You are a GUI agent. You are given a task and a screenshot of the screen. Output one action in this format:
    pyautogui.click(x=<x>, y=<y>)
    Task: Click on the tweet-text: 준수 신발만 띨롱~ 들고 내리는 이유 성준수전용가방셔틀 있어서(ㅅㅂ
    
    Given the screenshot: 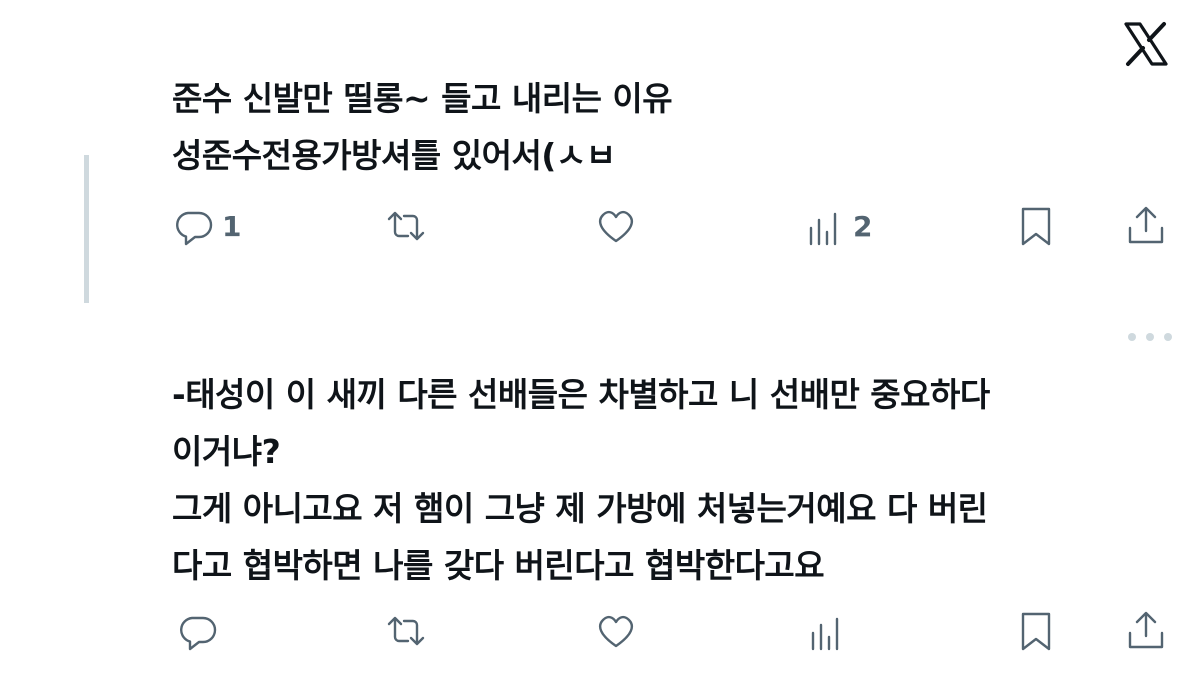 What is the action you would take?
    pyautogui.click(x=422, y=127)
    